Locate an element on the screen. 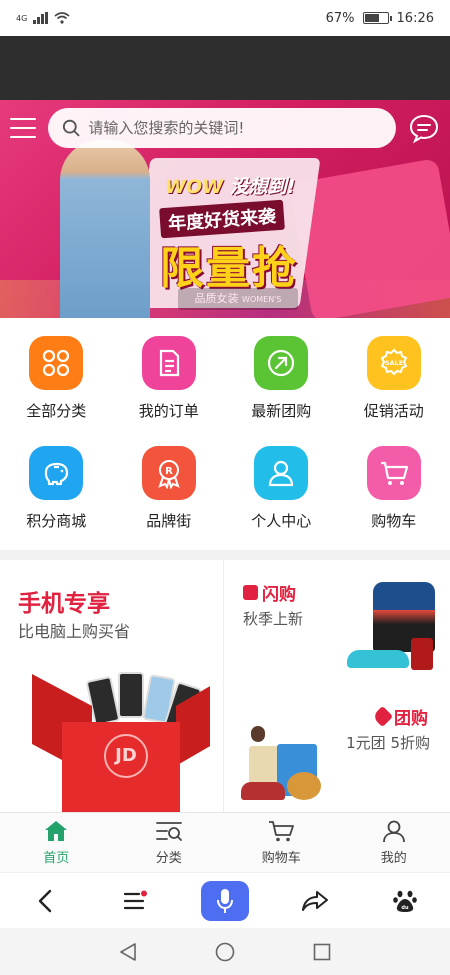 The height and width of the screenshot is (975, 450). signal-icon is located at coordinates (41, 18).